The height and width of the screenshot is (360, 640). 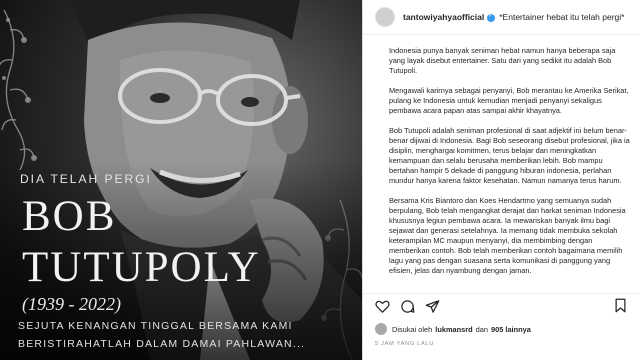 I want to click on save-button, so click(x=620, y=305).